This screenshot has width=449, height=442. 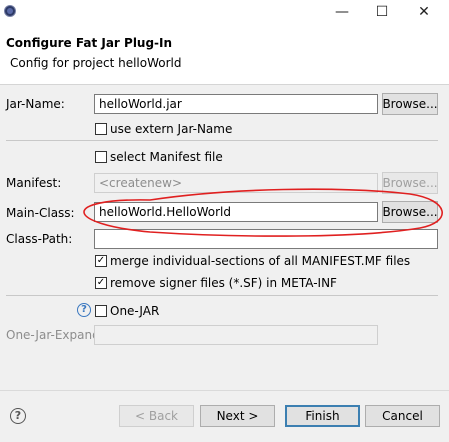 I want to click on red-ellipse-annotation, so click(x=263, y=212).